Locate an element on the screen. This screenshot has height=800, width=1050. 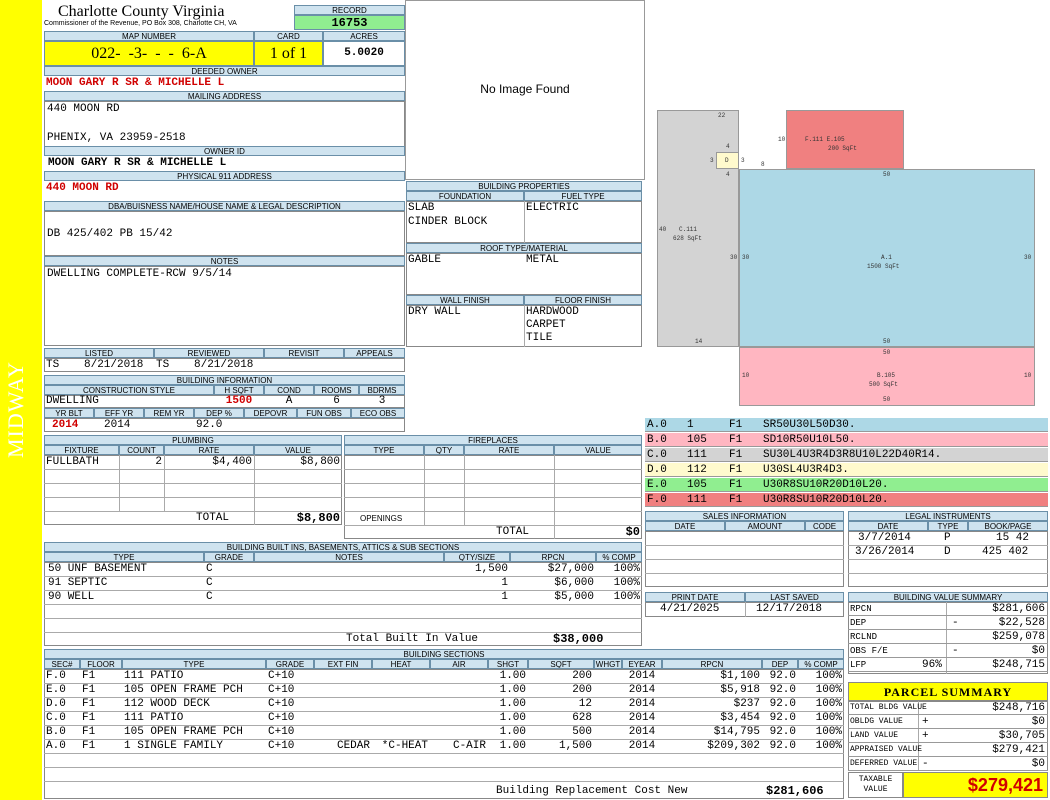
sk-n10c: 10 is located at coordinates (1028, 375).